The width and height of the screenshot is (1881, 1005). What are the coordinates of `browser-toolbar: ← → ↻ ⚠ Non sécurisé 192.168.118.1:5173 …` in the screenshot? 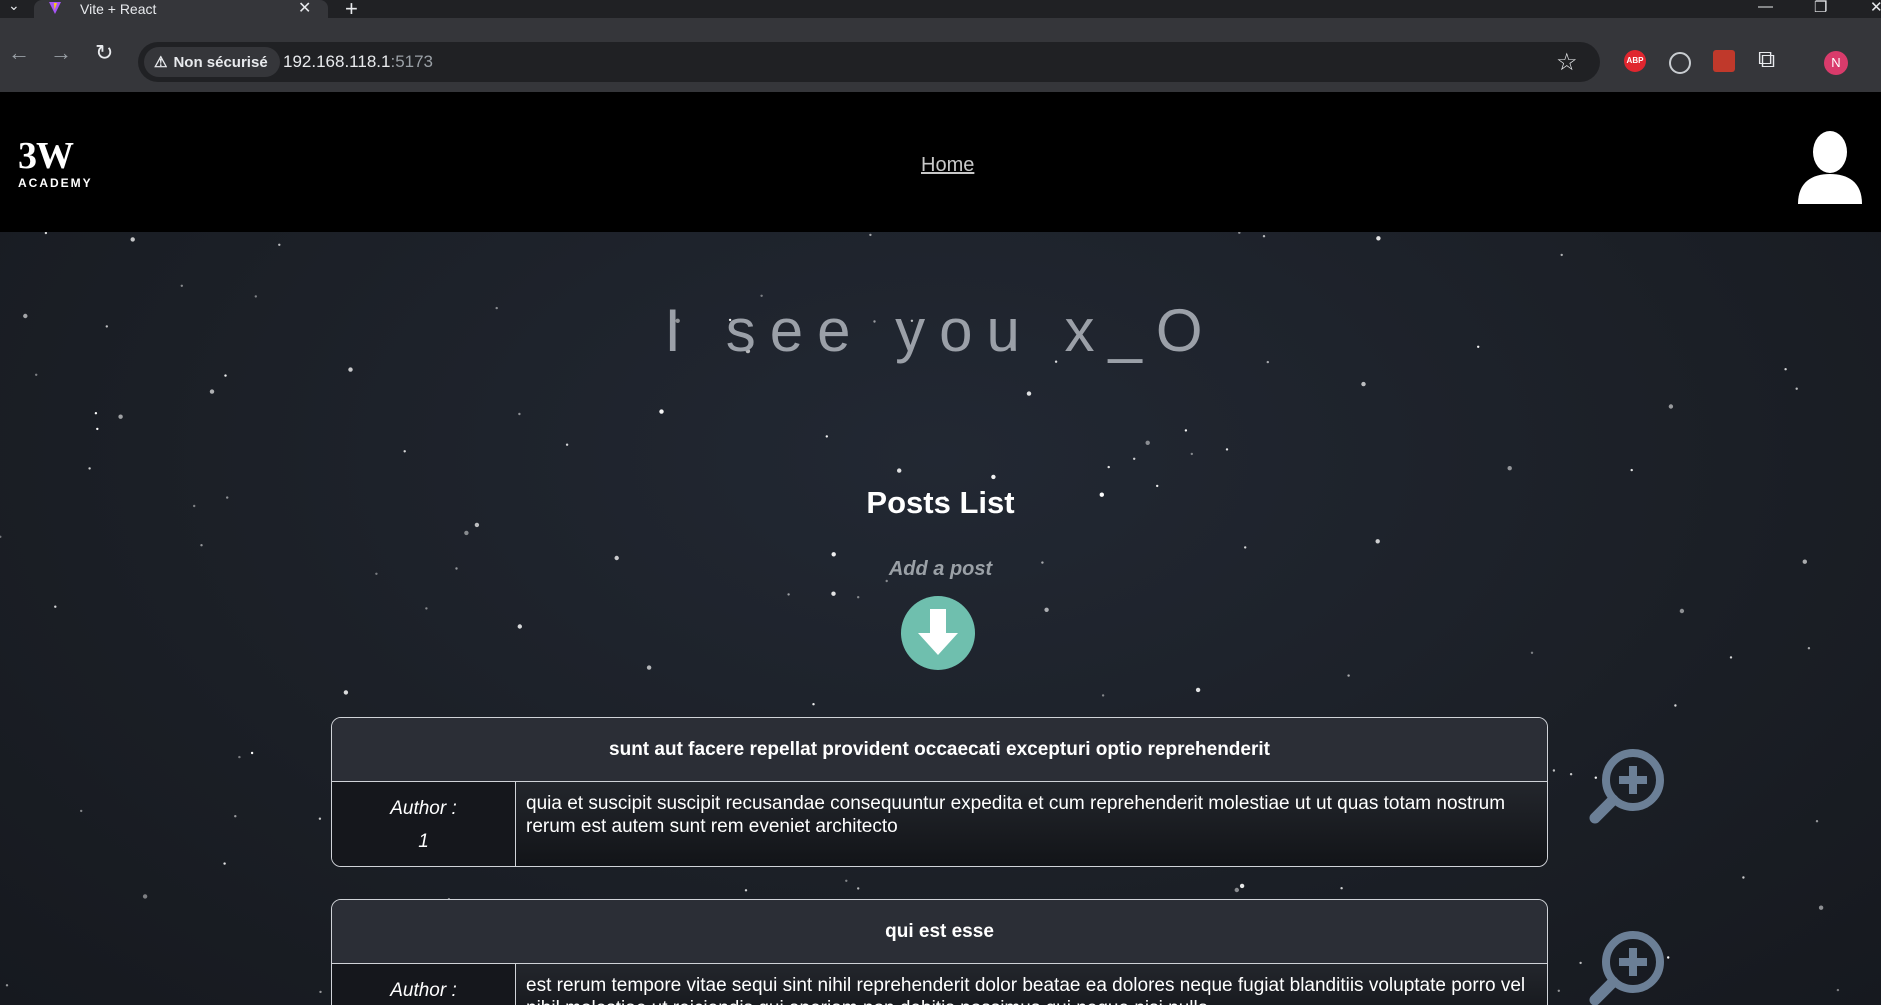 It's located at (940, 55).